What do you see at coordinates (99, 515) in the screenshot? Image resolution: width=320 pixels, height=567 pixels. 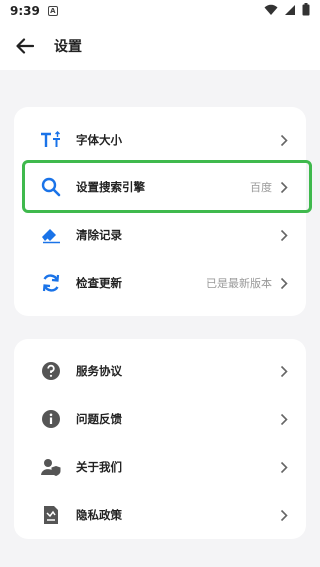 I see `setting-label: 隐私政策` at bounding box center [99, 515].